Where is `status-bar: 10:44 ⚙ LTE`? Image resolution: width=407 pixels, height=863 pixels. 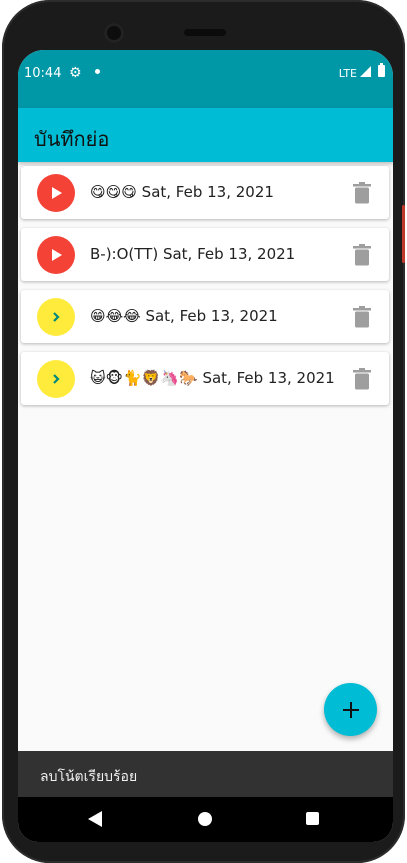
status-bar: 10:44 ⚙ LTE is located at coordinates (205, 79).